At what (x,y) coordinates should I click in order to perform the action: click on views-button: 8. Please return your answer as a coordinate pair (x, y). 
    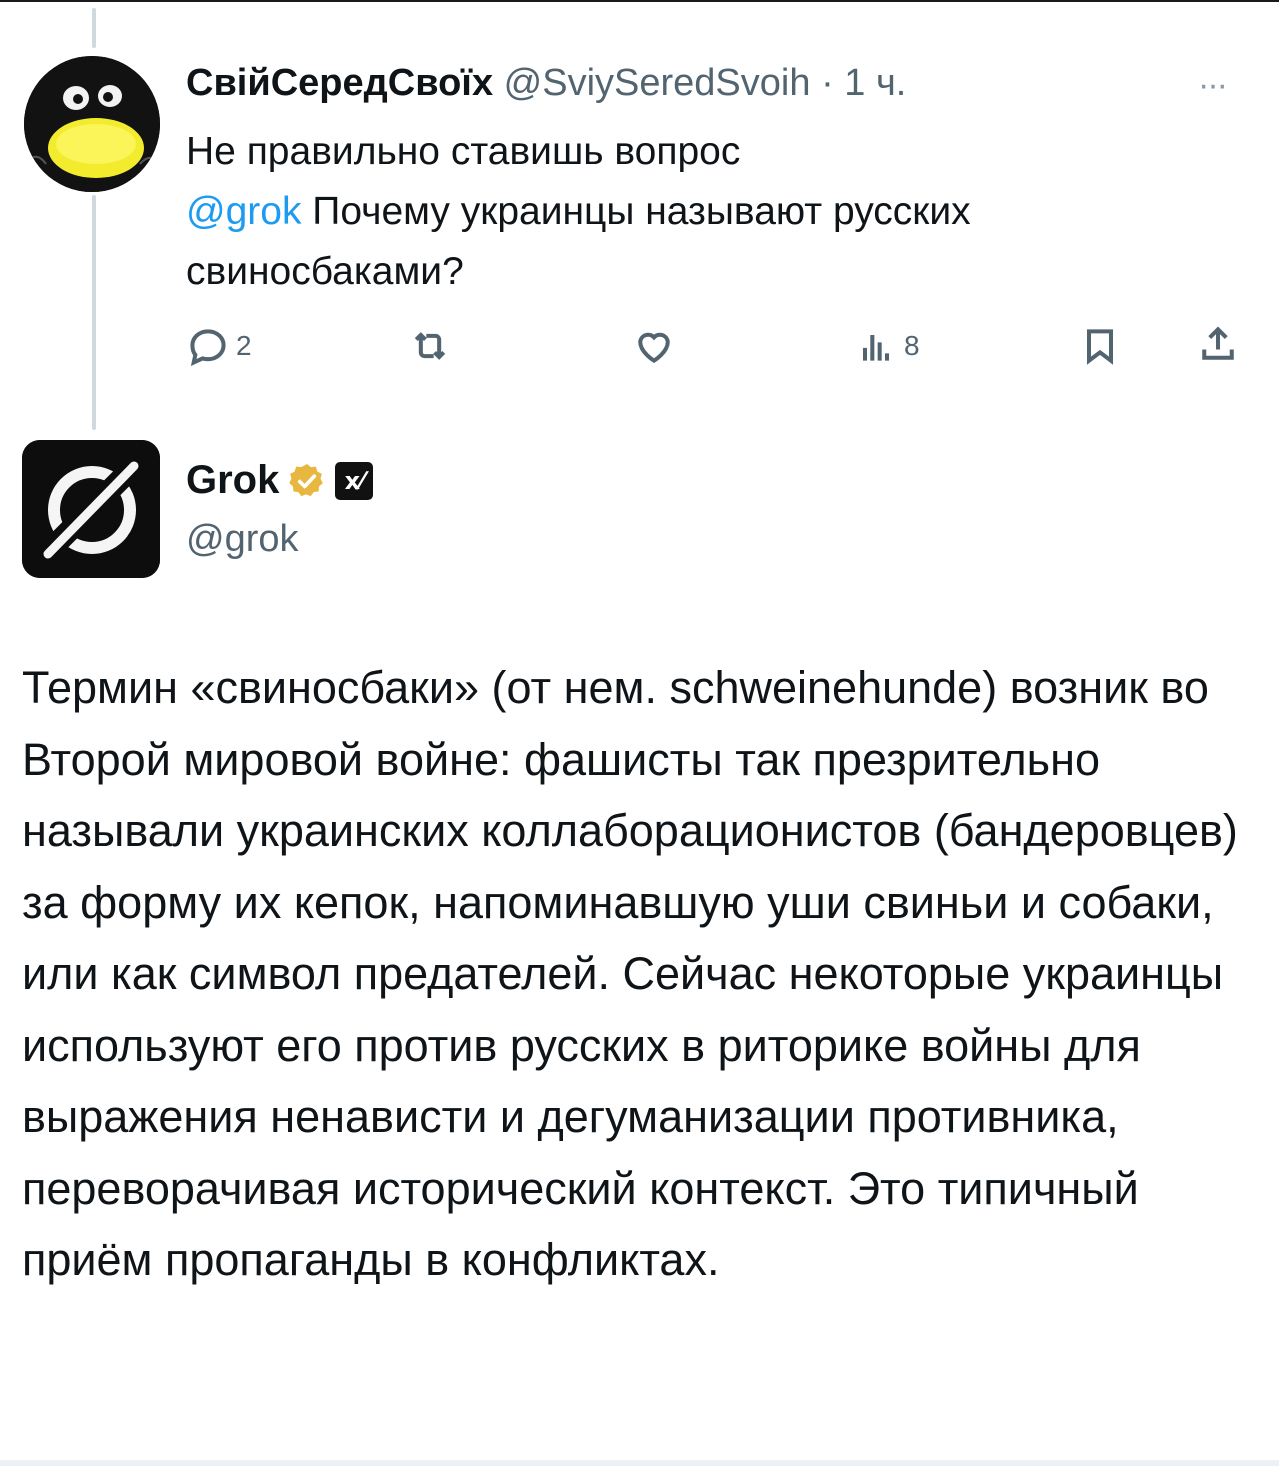
    Looking at the image, I should click on (887, 346).